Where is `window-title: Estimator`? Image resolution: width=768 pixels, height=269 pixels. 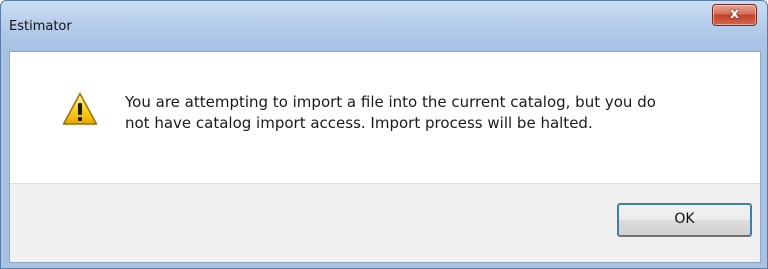 window-title: Estimator is located at coordinates (40, 26).